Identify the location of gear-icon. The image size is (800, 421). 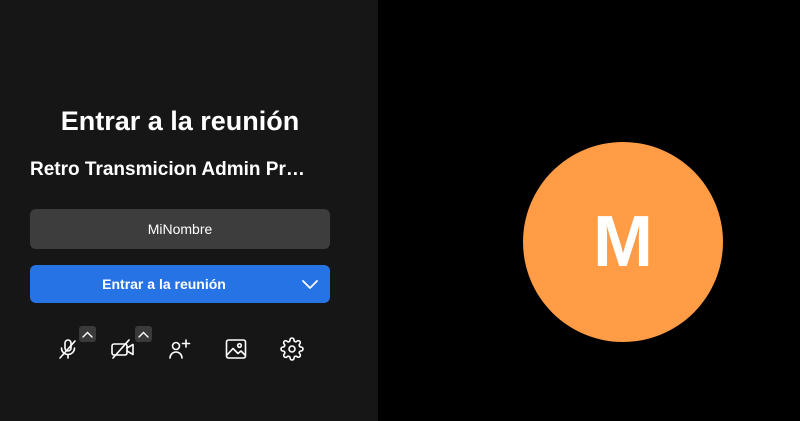
(292, 351).